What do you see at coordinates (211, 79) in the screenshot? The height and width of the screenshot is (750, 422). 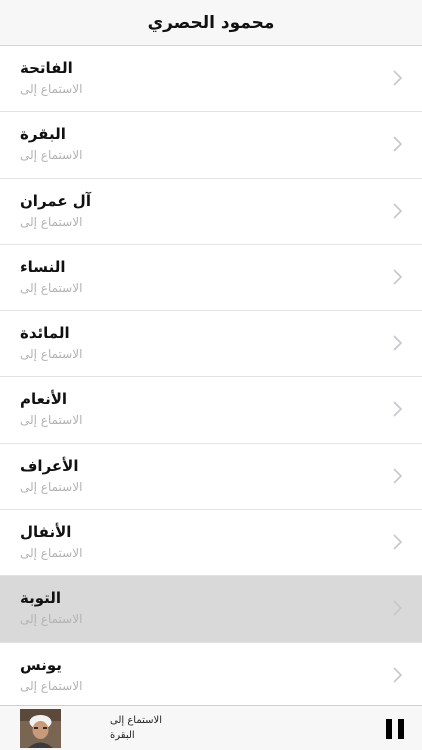 I see `list-item: الفاتحة الاستماع إلى` at bounding box center [211, 79].